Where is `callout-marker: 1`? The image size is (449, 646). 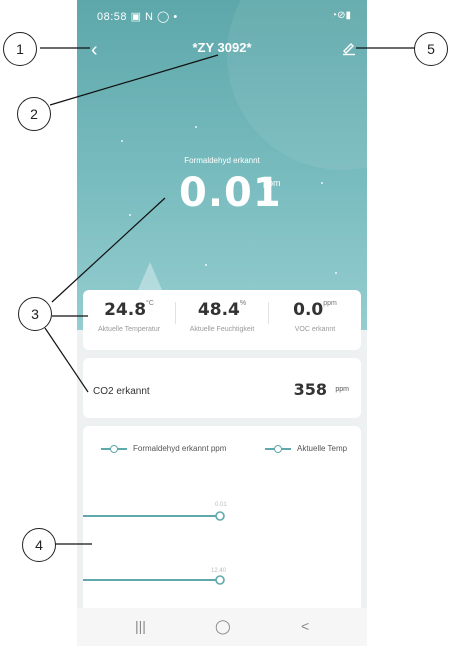
callout-marker: 1 is located at coordinates (20, 49).